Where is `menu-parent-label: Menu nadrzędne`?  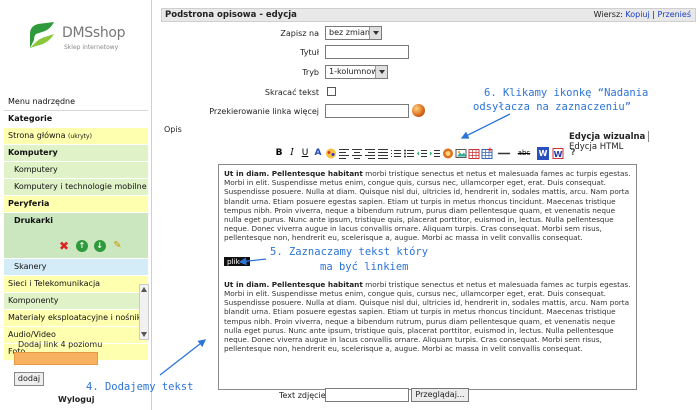 menu-parent-label: Menu nadrzędne is located at coordinates (42, 101).